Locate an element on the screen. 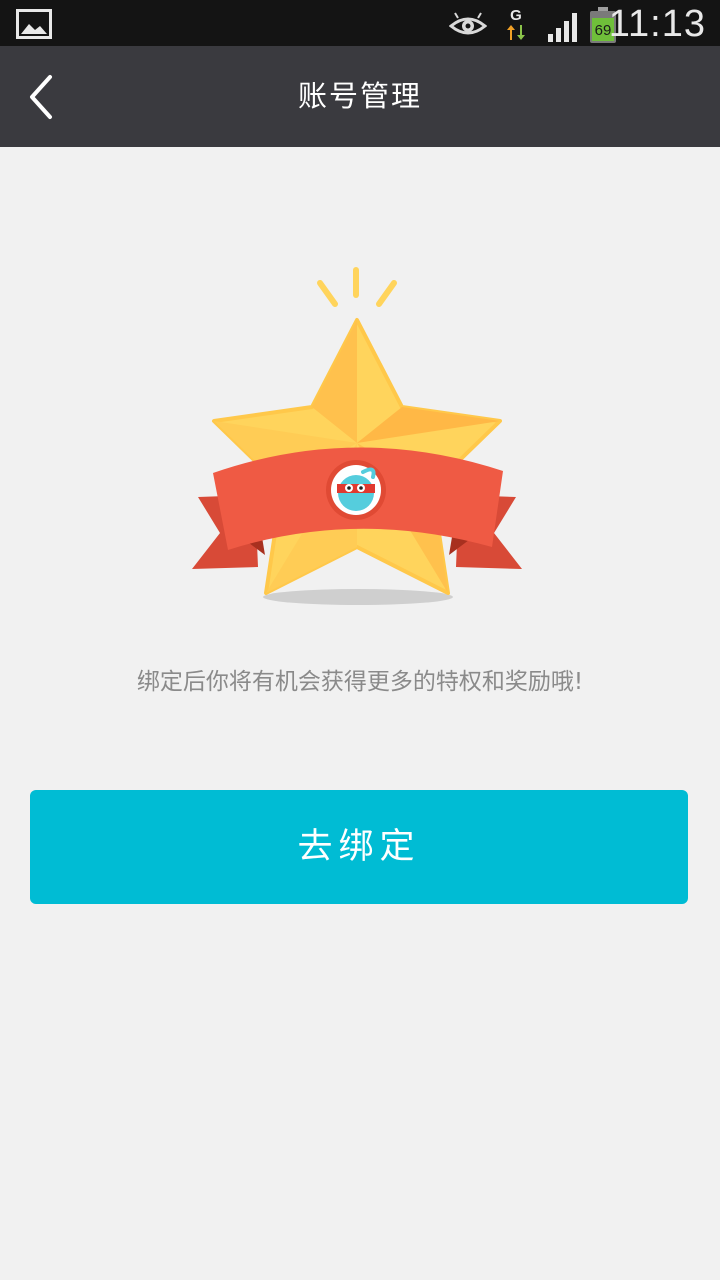  star-badge-illustration is located at coordinates (357, 436).